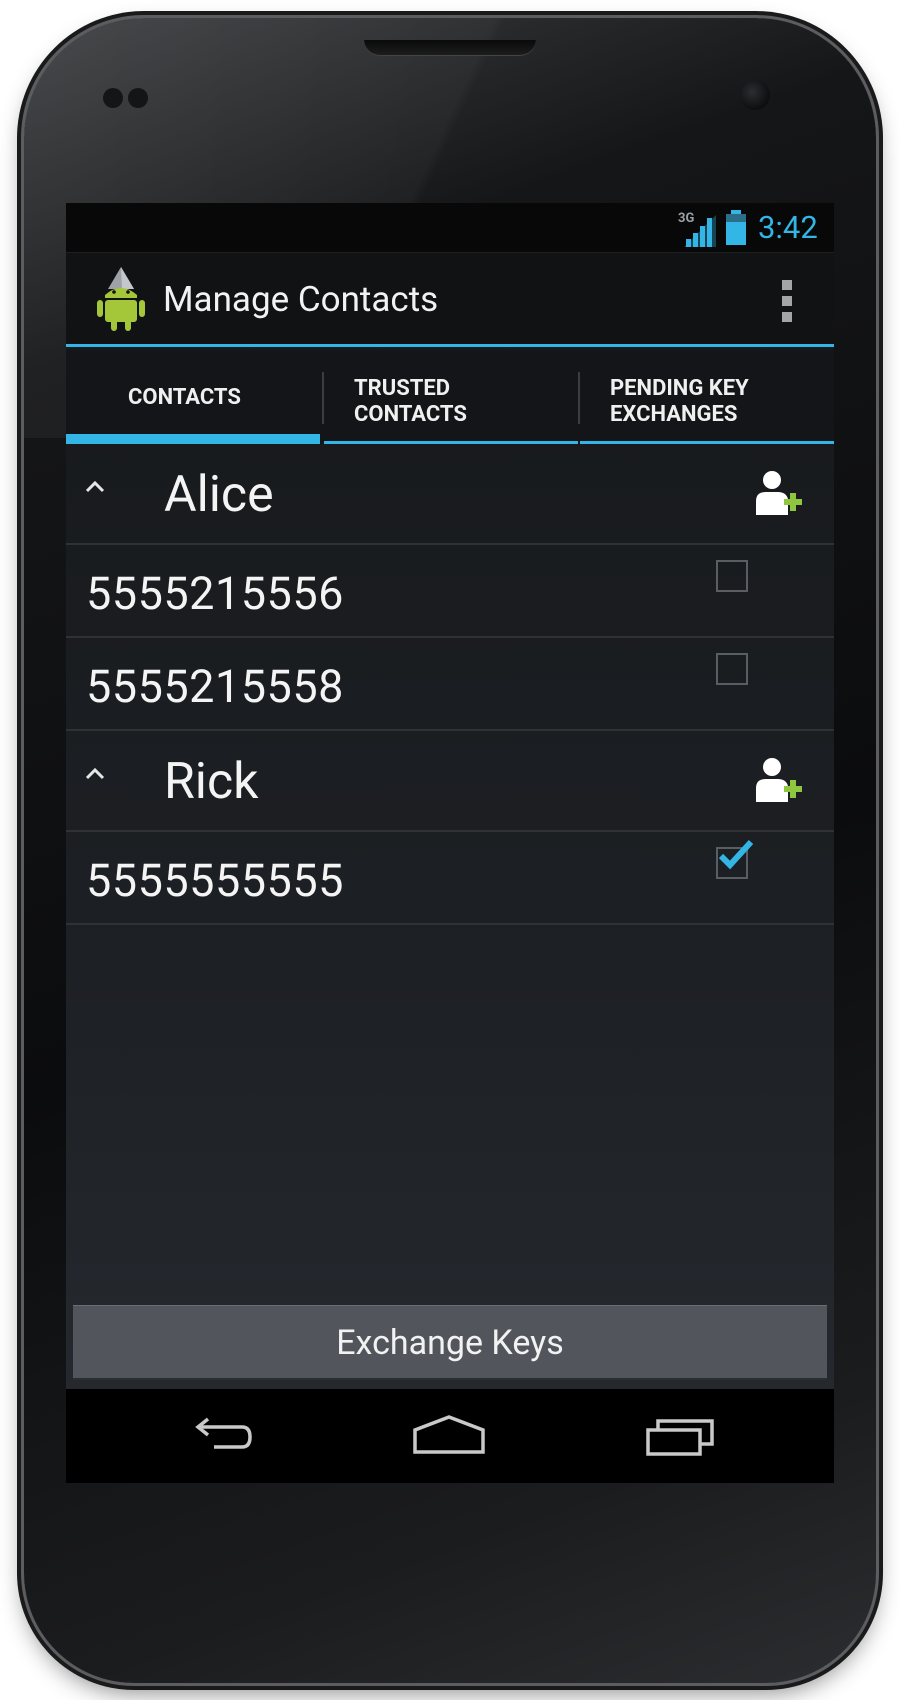 The width and height of the screenshot is (900, 1700). What do you see at coordinates (679, 401) in the screenshot?
I see `tab-label: PENDING KEY EXCHANGES` at bounding box center [679, 401].